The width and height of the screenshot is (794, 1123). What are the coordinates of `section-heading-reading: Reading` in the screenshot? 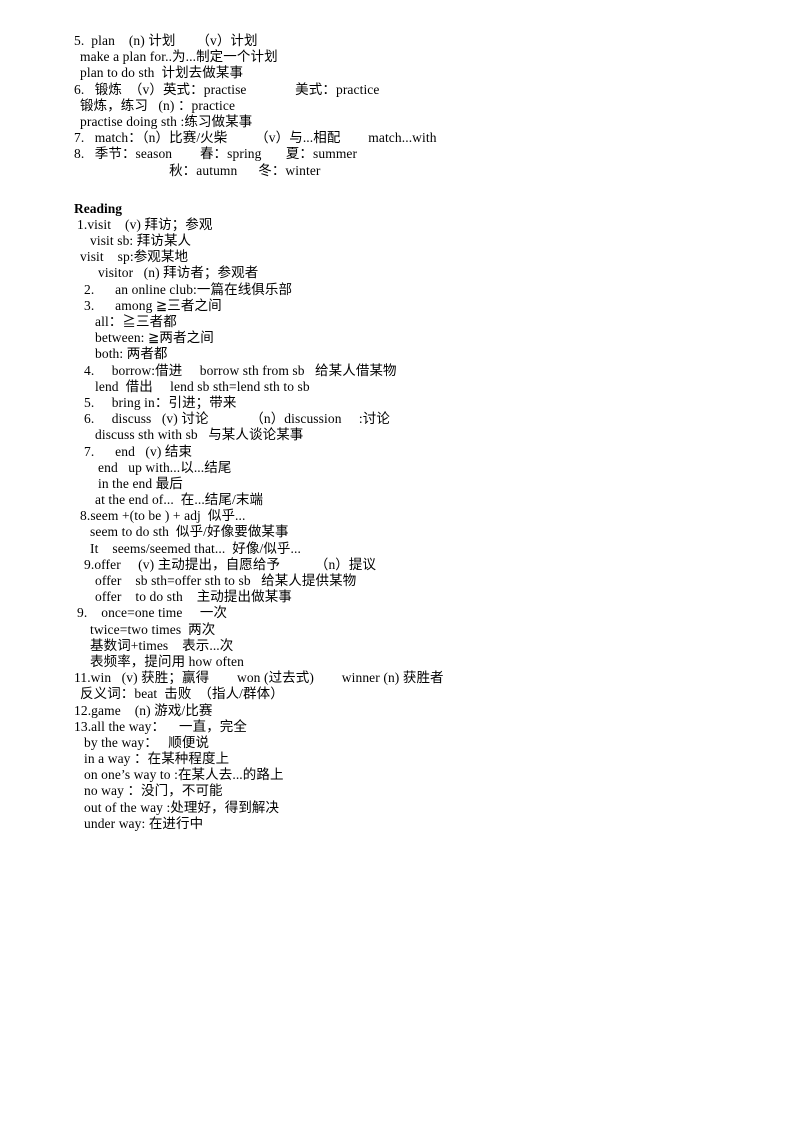 It's located at (98, 208).